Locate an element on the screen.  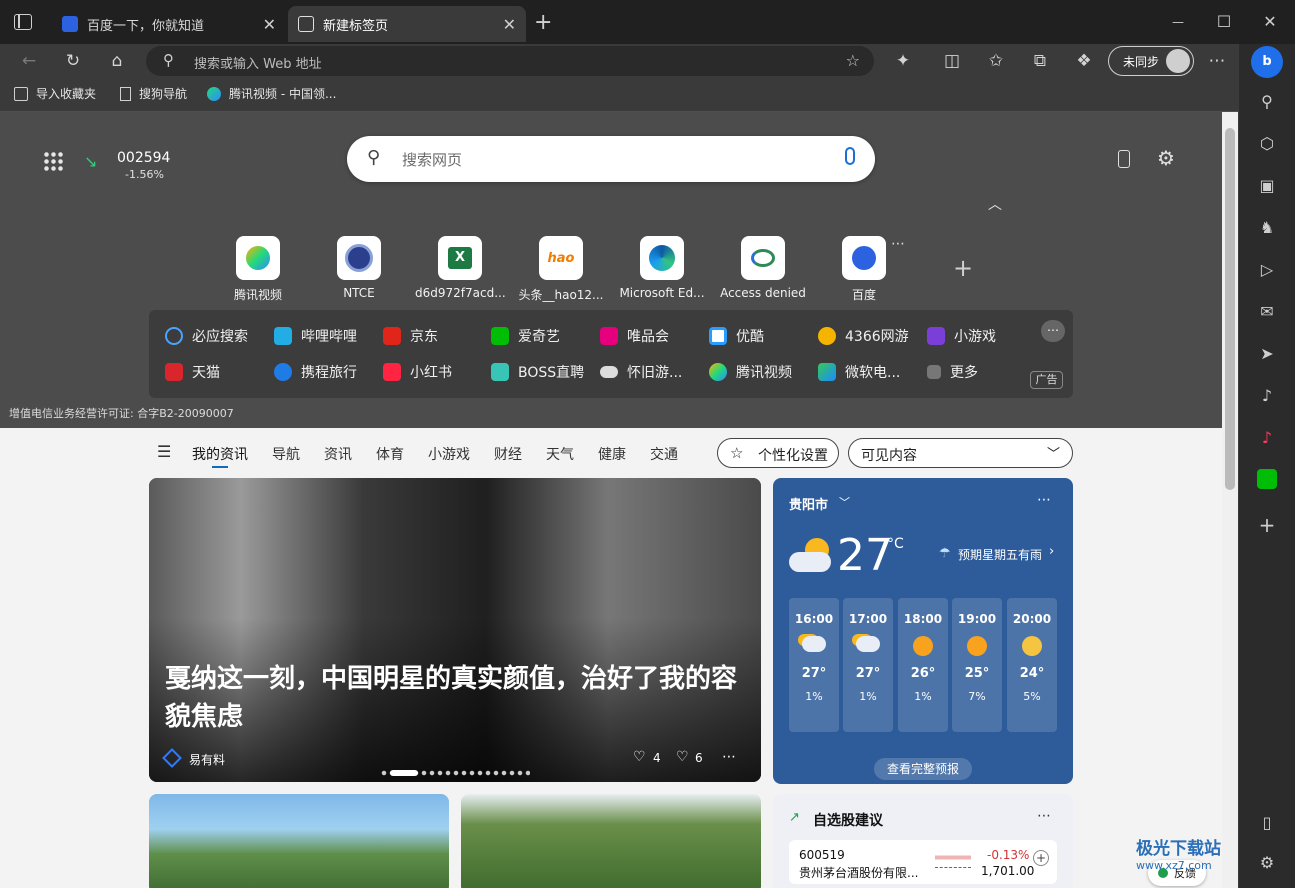
tab-baidu: 百度一下，你就知道 ✕ is located at coordinates (169, 24).